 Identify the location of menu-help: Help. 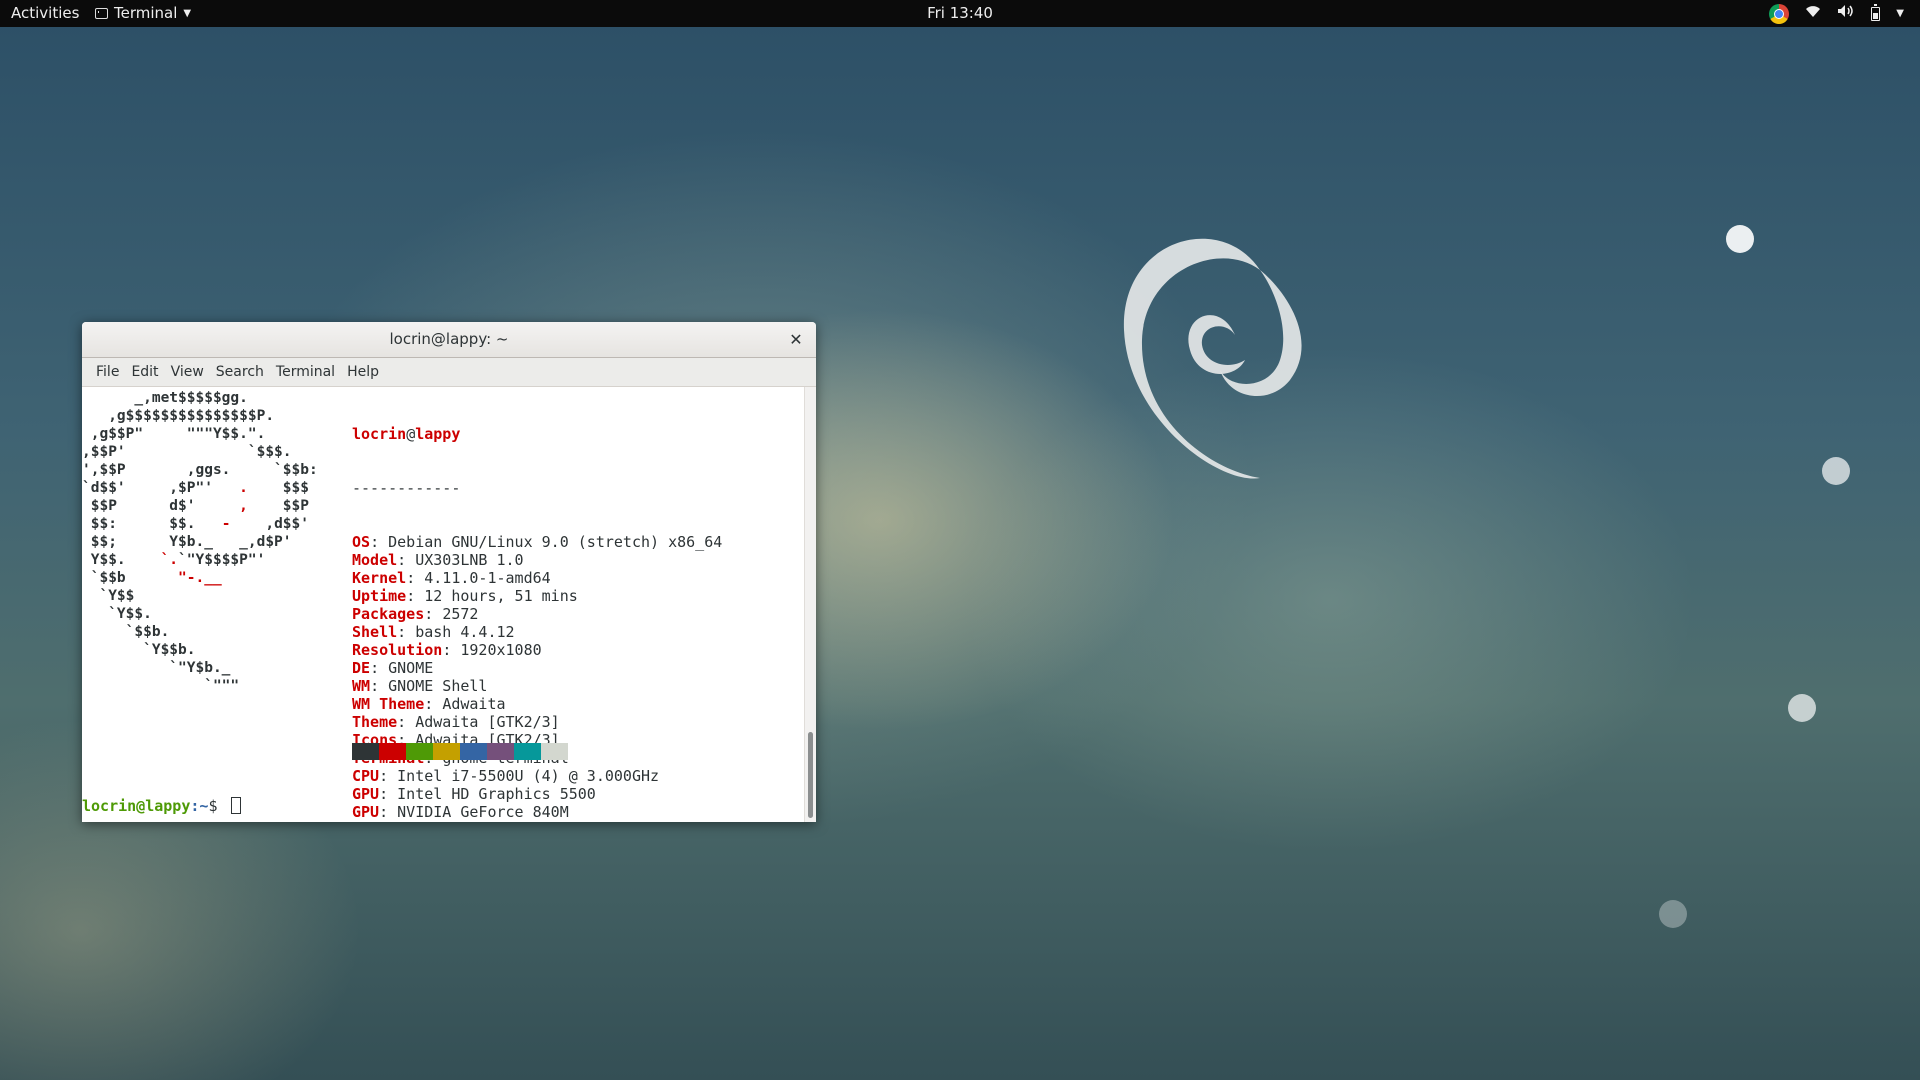
(363, 372).